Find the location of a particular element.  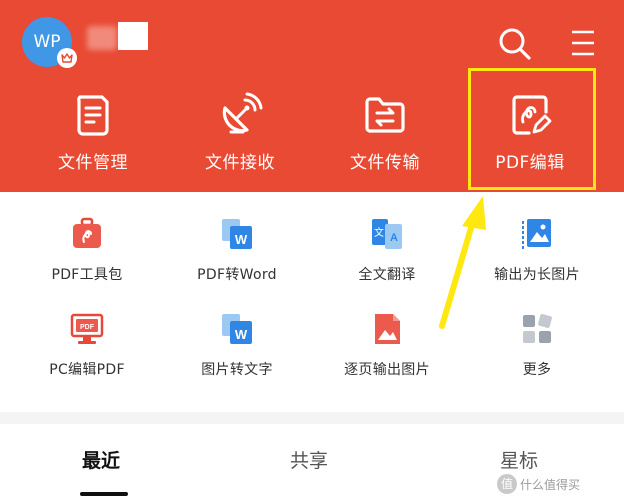

search-icon is located at coordinates (515, 44).